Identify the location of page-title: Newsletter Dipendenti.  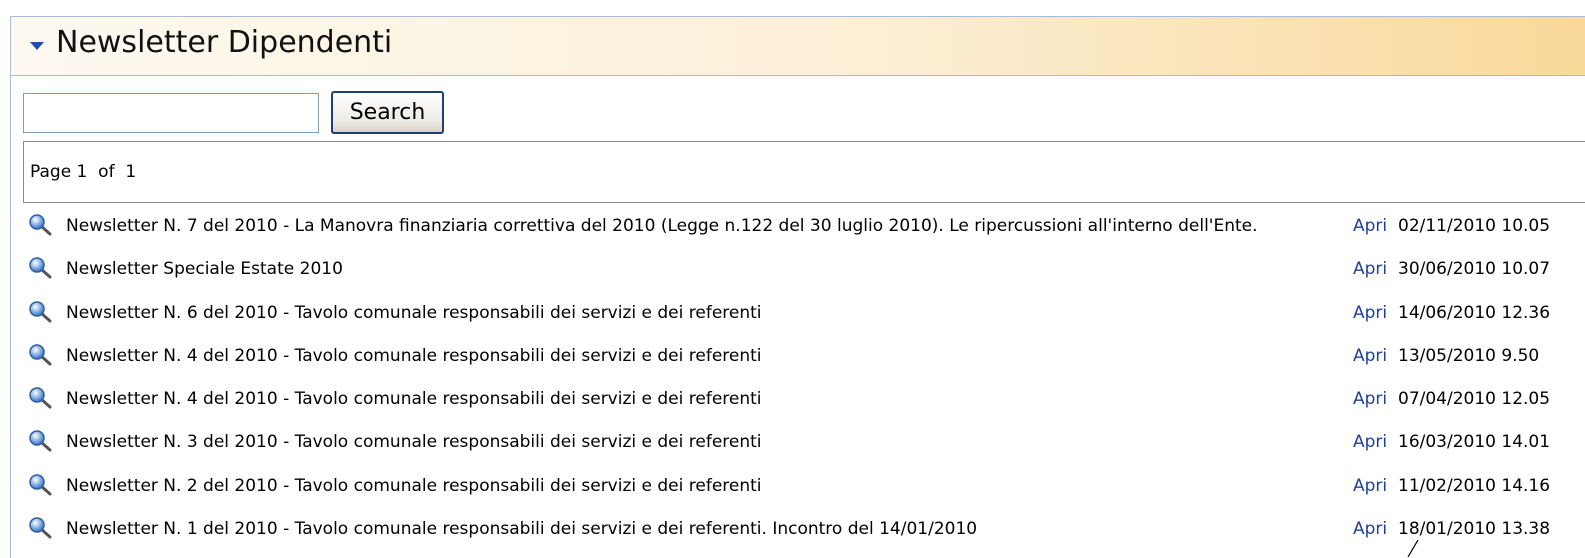
(224, 42).